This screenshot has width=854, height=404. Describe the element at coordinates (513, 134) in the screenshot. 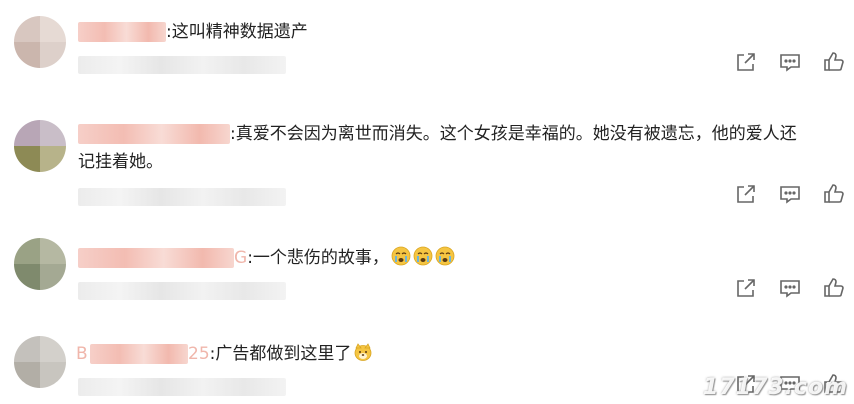

I see `comment-text-line1: :真爱不会因为离世而消失。这个女孩是幸福的。她没有被遗忘，他的爱人还` at that location.